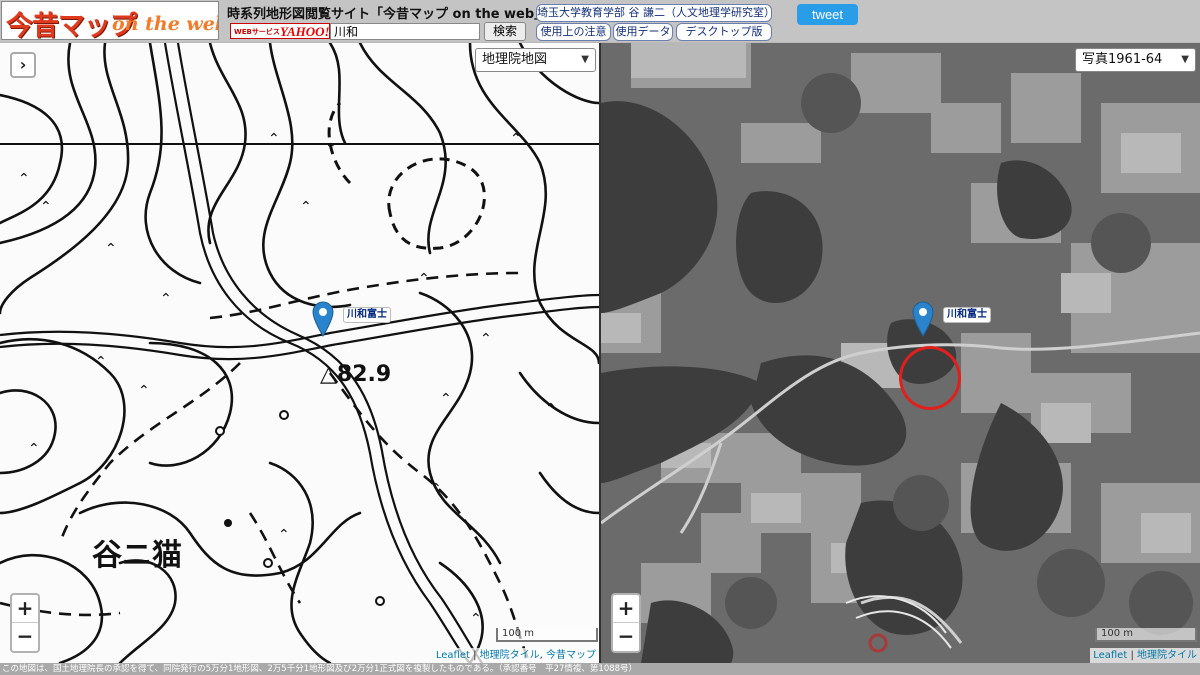 The height and width of the screenshot is (675, 1200). What do you see at coordinates (643, 32) in the screenshot?
I see `data-sources-link: 使用データ` at bounding box center [643, 32].